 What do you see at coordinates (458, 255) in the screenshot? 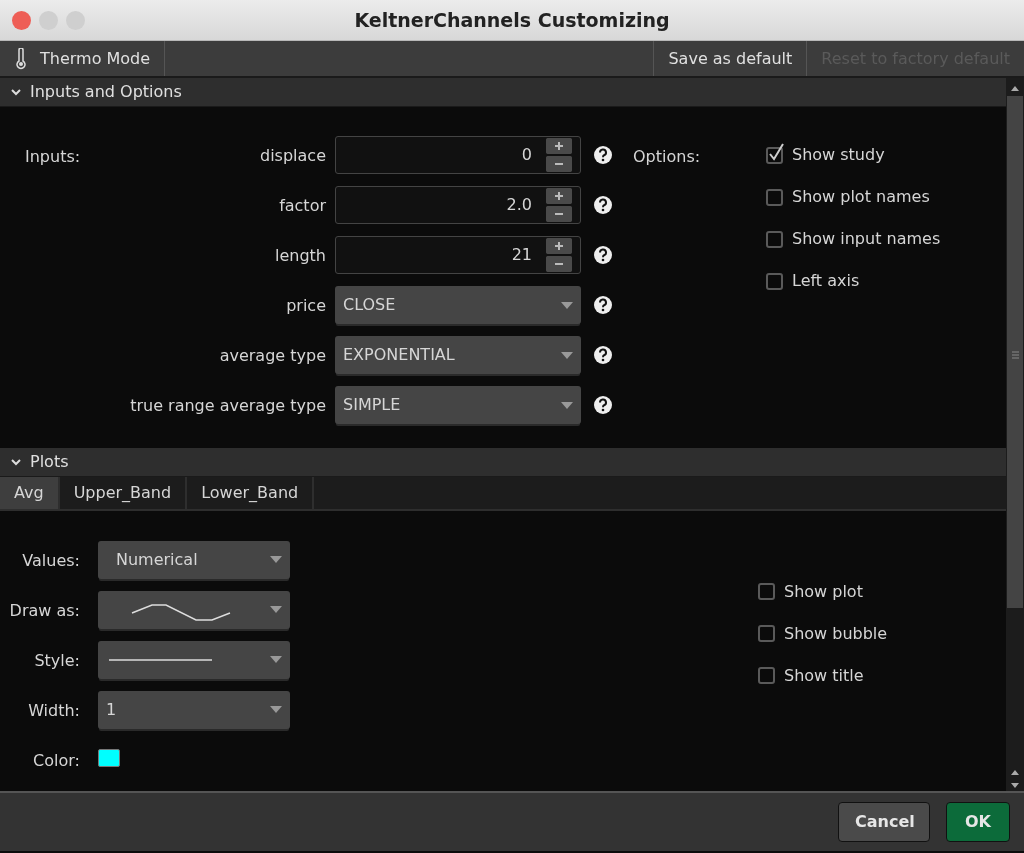
I see `number-field: 21` at bounding box center [458, 255].